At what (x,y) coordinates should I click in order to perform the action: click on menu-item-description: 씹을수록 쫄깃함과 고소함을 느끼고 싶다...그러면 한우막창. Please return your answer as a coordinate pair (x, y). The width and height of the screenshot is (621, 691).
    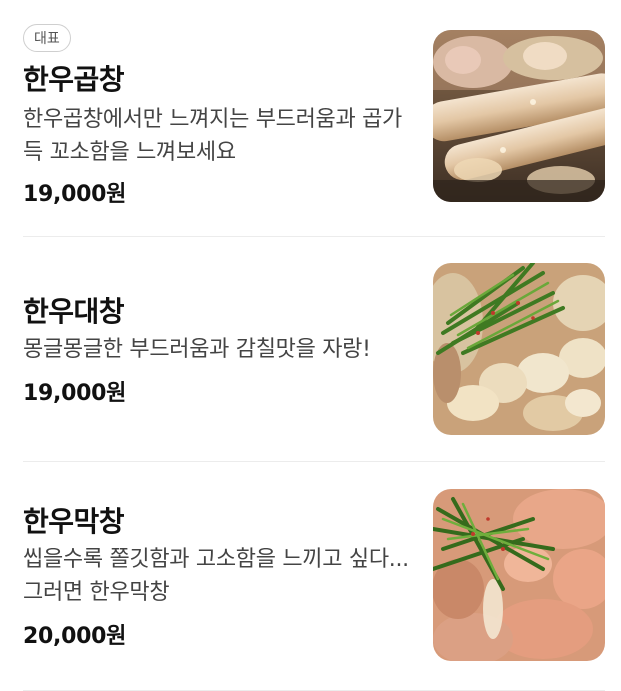
    Looking at the image, I should click on (216, 576).